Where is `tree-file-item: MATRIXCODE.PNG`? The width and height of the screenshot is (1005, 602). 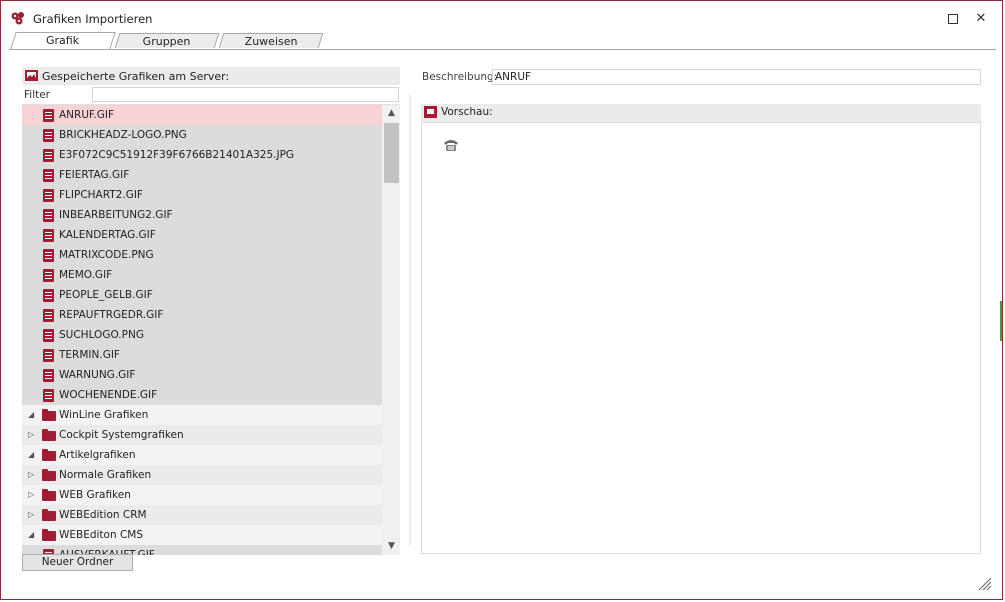
tree-file-item: MATRIXCODE.PNG is located at coordinates (202, 255).